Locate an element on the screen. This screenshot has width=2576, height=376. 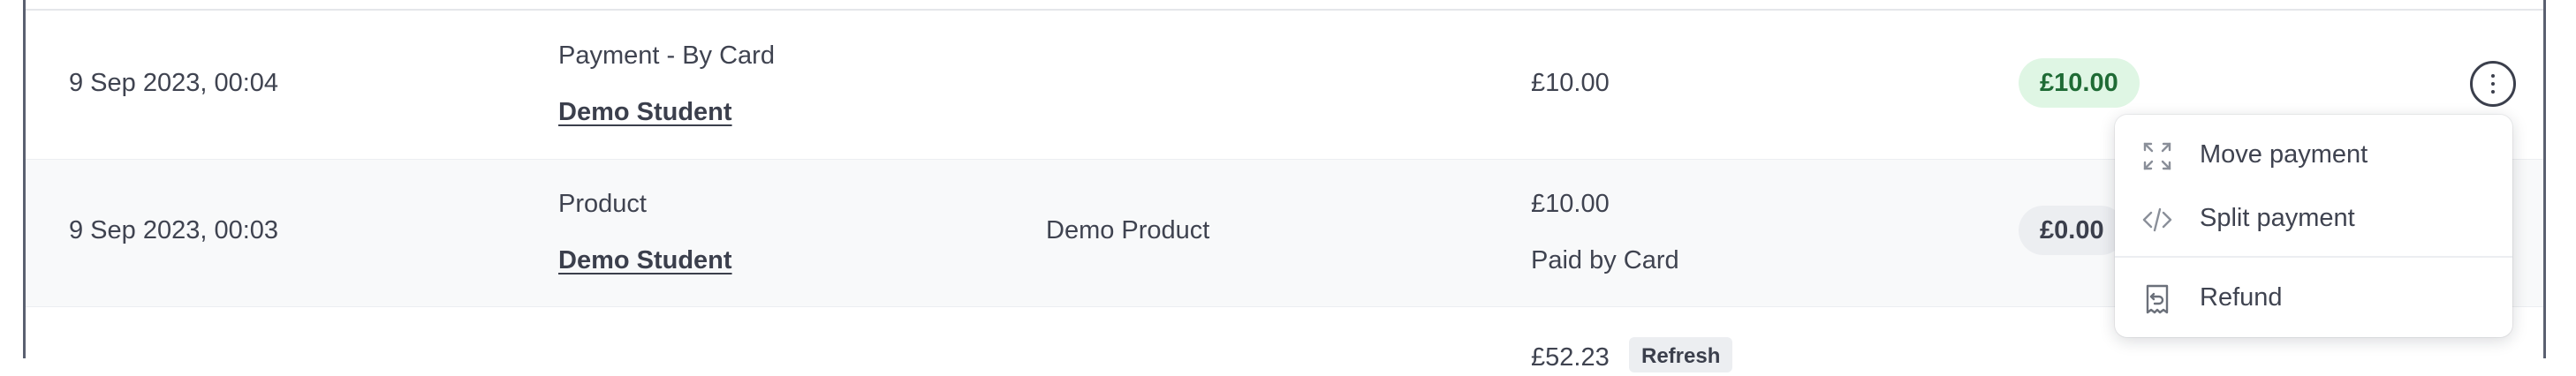
menu-item-split-payment: Split payment is located at coordinates (2314, 219).